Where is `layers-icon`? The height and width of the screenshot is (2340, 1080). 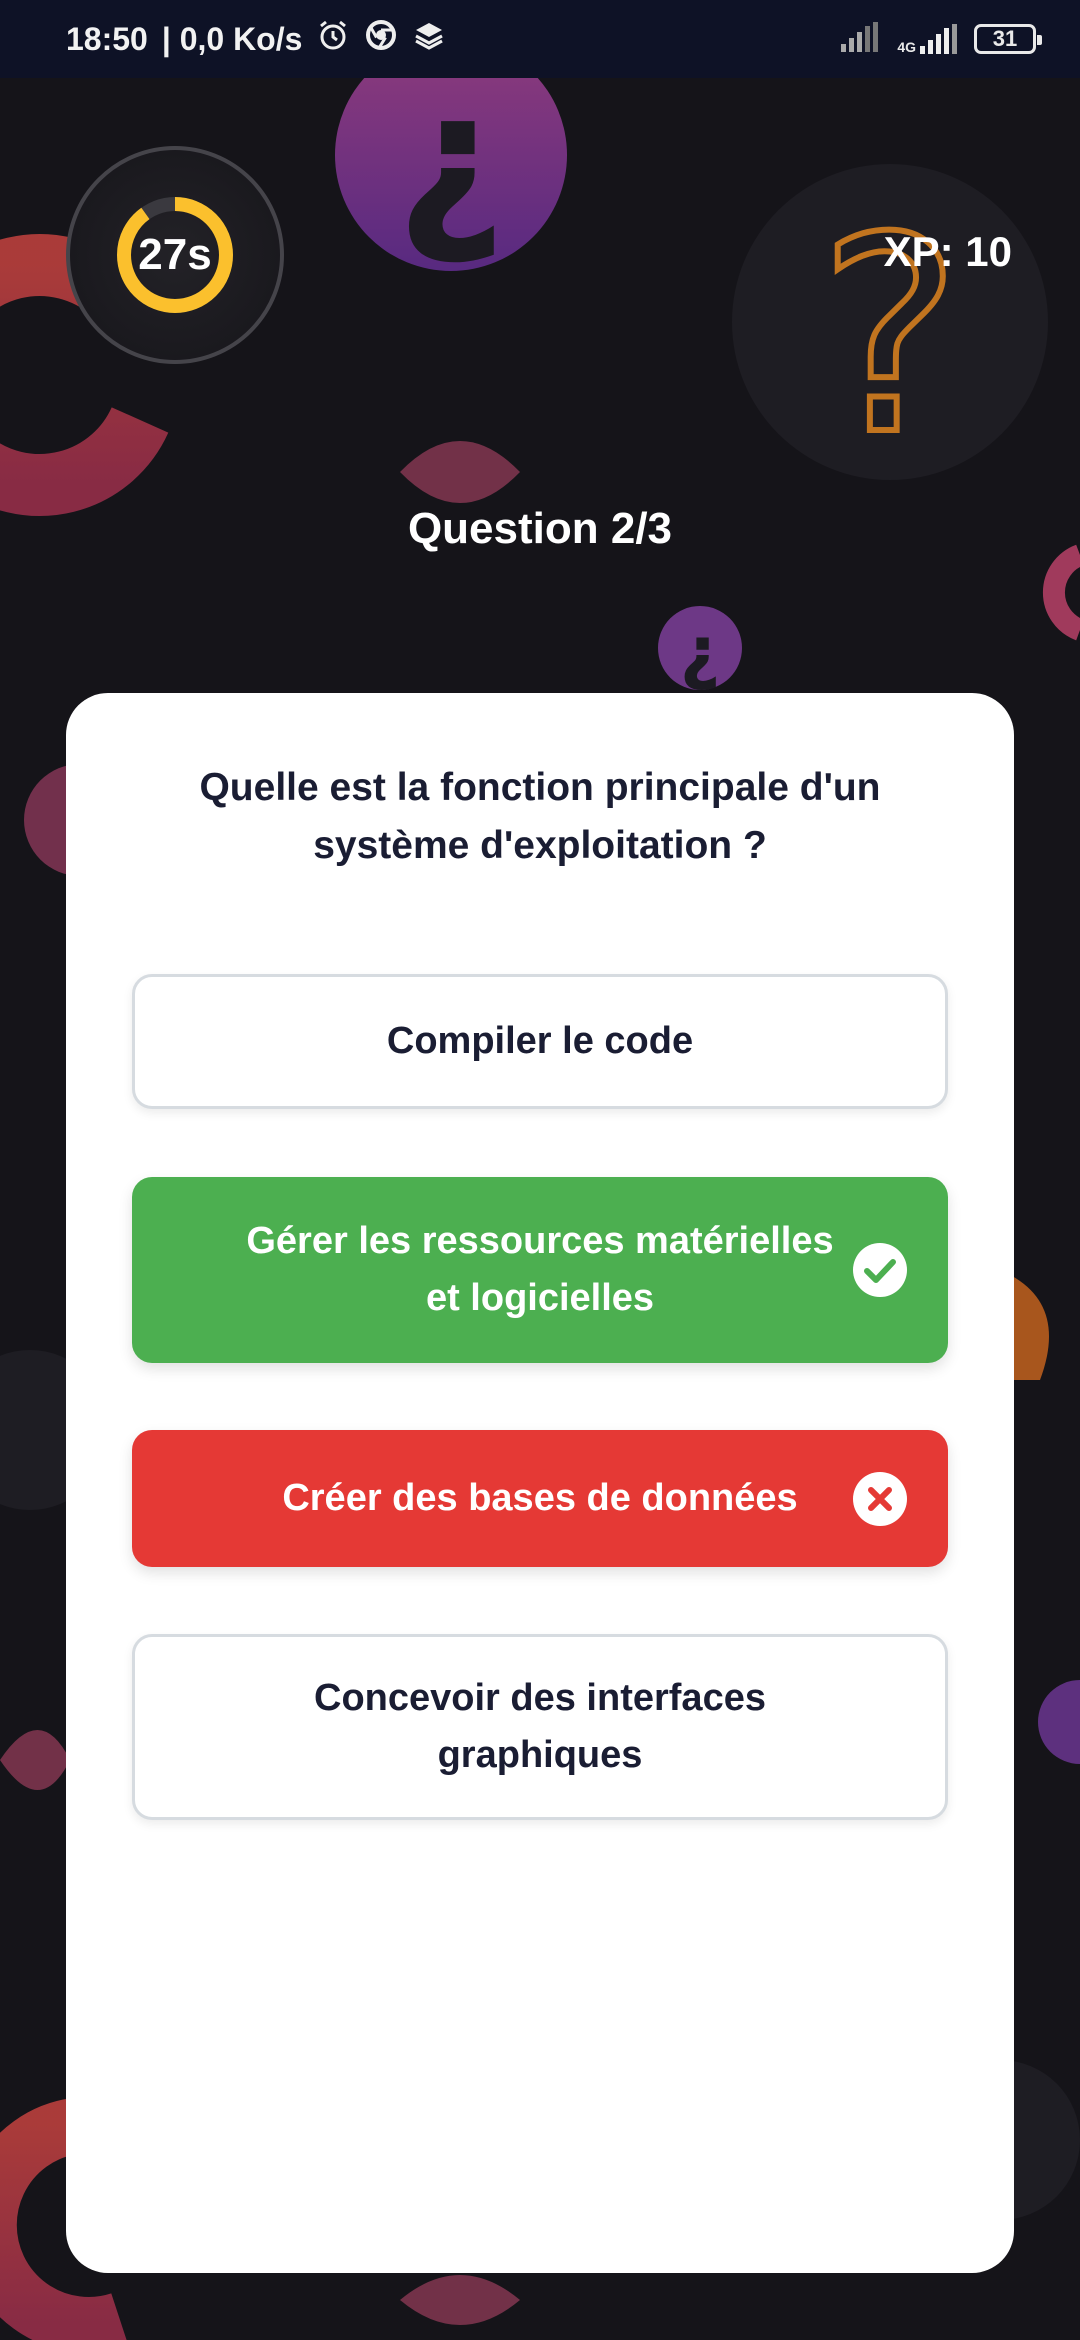
layers-icon is located at coordinates (429, 39).